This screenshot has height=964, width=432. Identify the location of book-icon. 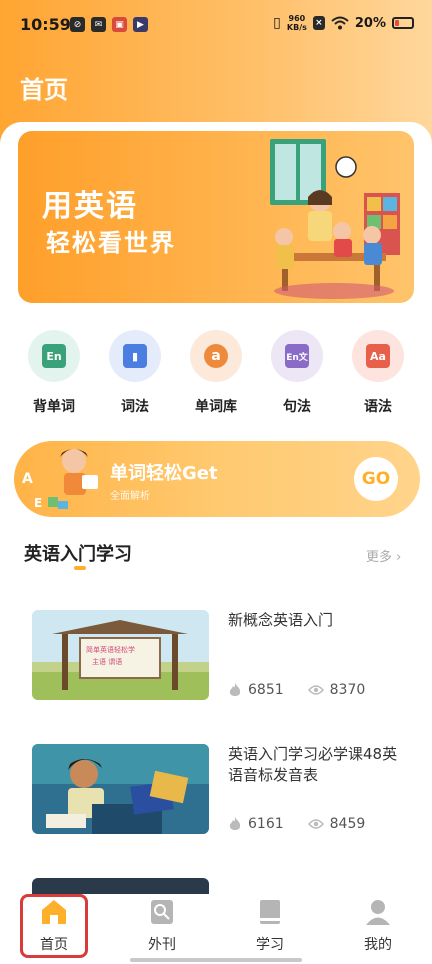
(270, 912).